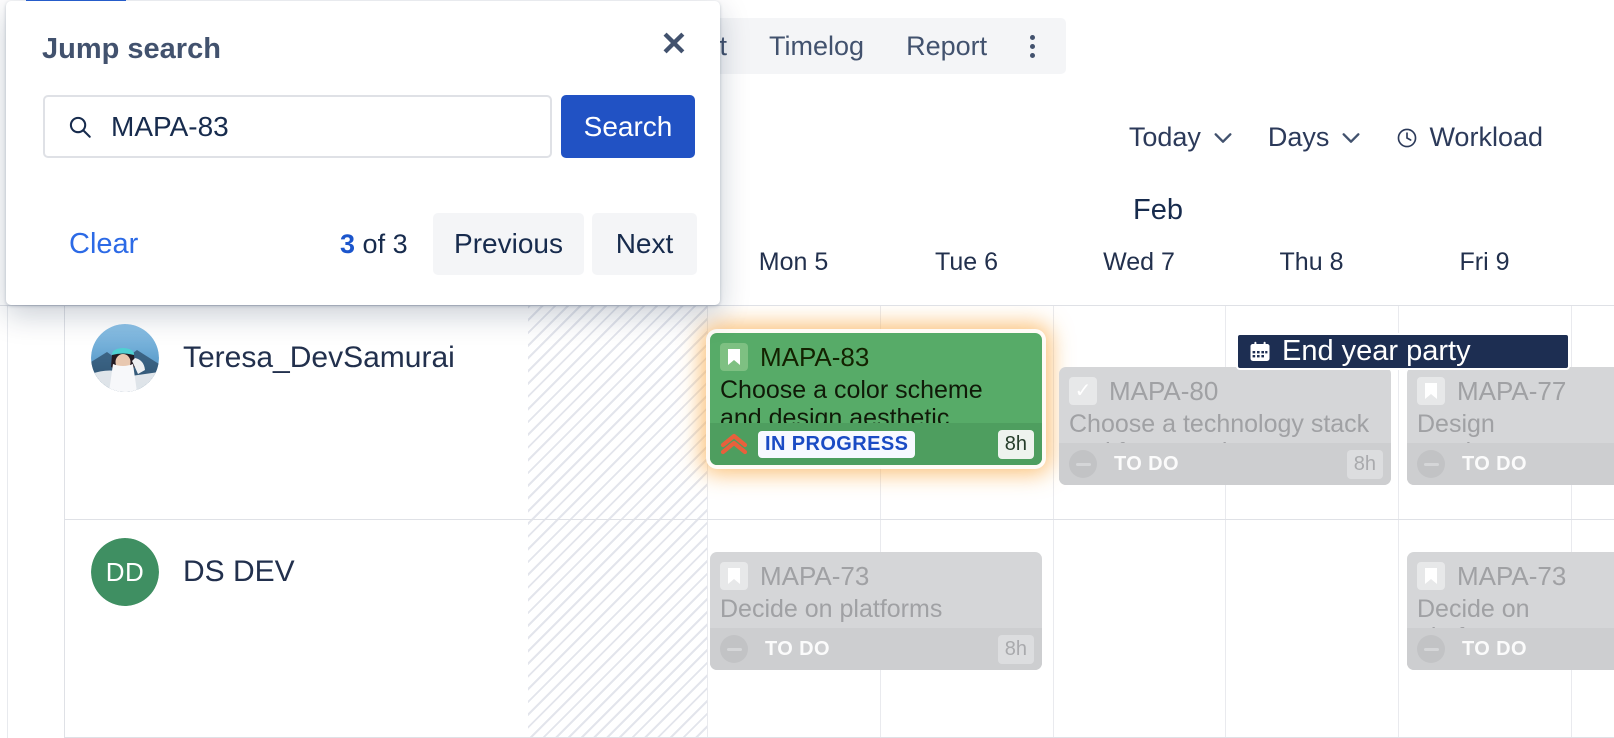  What do you see at coordinates (816, 46) in the screenshot?
I see `tab-timelog: Timelog` at bounding box center [816, 46].